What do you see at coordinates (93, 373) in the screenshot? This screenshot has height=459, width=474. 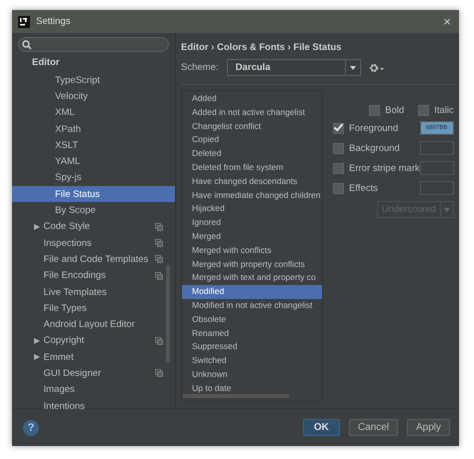 I see `tree-item: GUI Designer` at bounding box center [93, 373].